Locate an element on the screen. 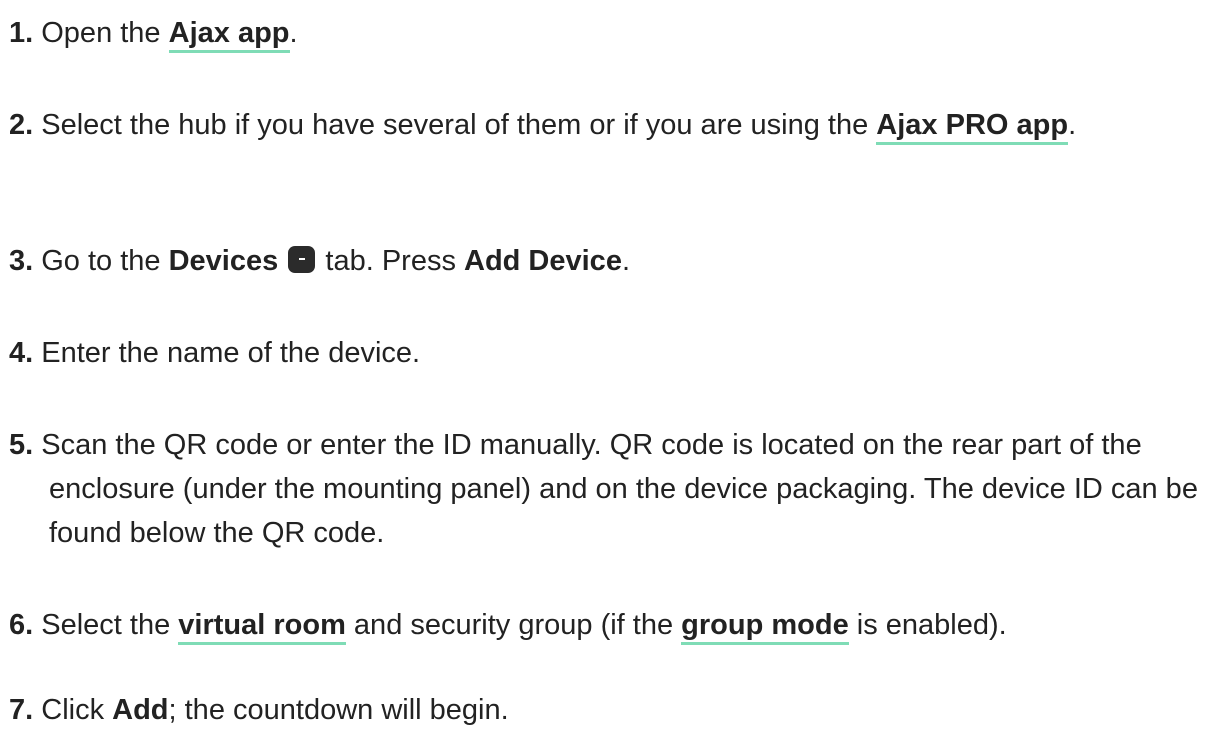 This screenshot has width=1223, height=732. step-number: 3. is located at coordinates (21, 261).